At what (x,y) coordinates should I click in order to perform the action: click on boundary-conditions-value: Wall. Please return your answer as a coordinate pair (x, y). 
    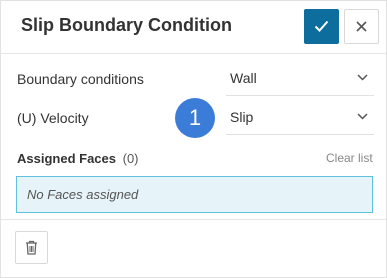
    Looking at the image, I should click on (243, 78).